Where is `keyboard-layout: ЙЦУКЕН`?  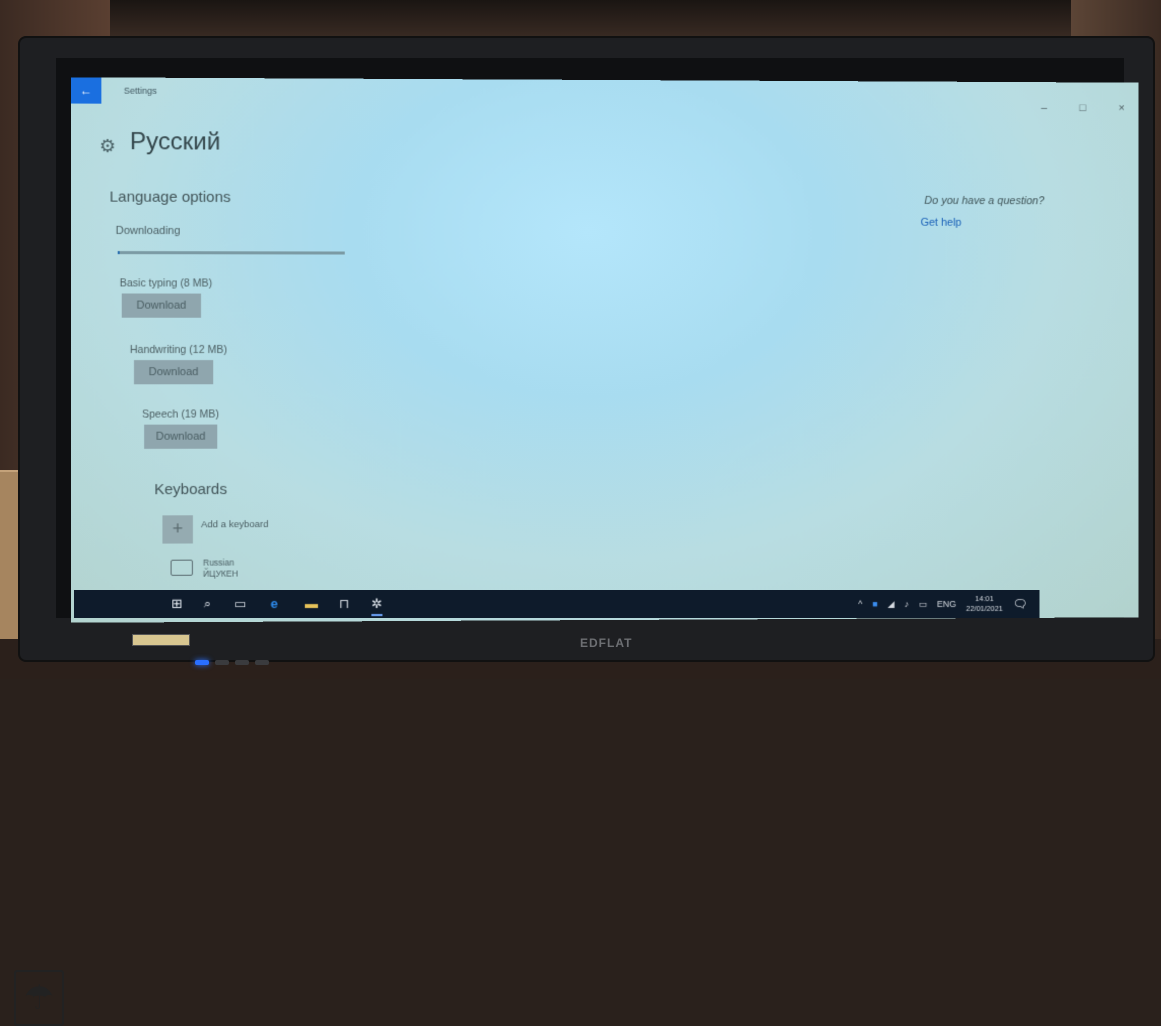 keyboard-layout: ЙЦУКЕН is located at coordinates (221, 573).